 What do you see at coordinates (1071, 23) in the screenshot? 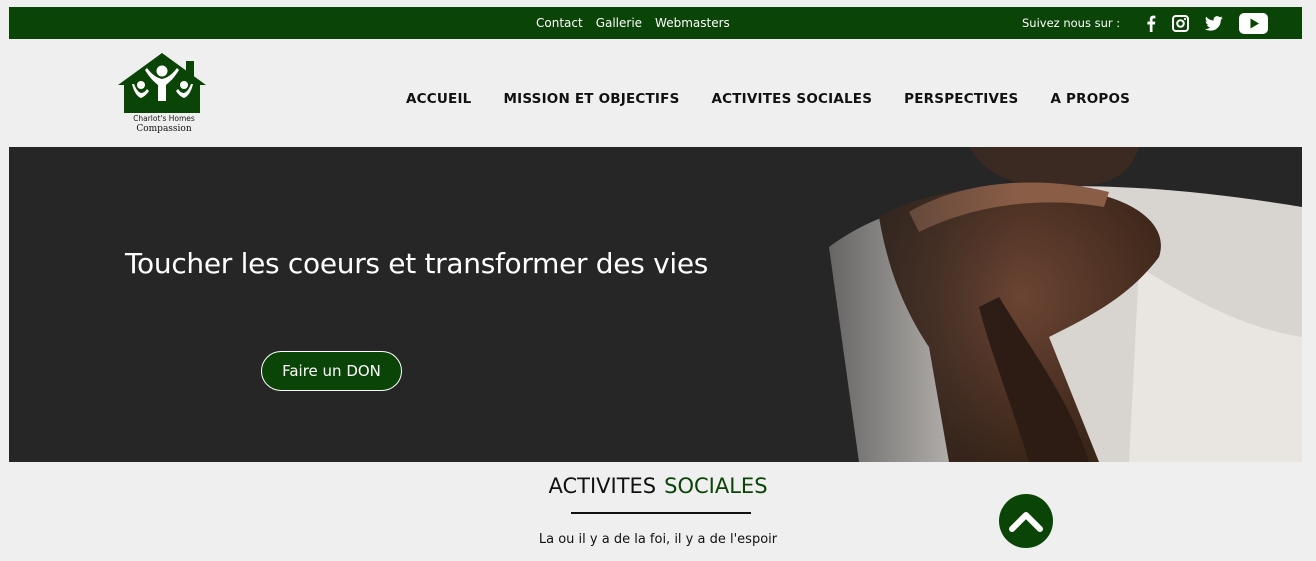
I see `follow-label: Suivez nous sur :` at bounding box center [1071, 23].